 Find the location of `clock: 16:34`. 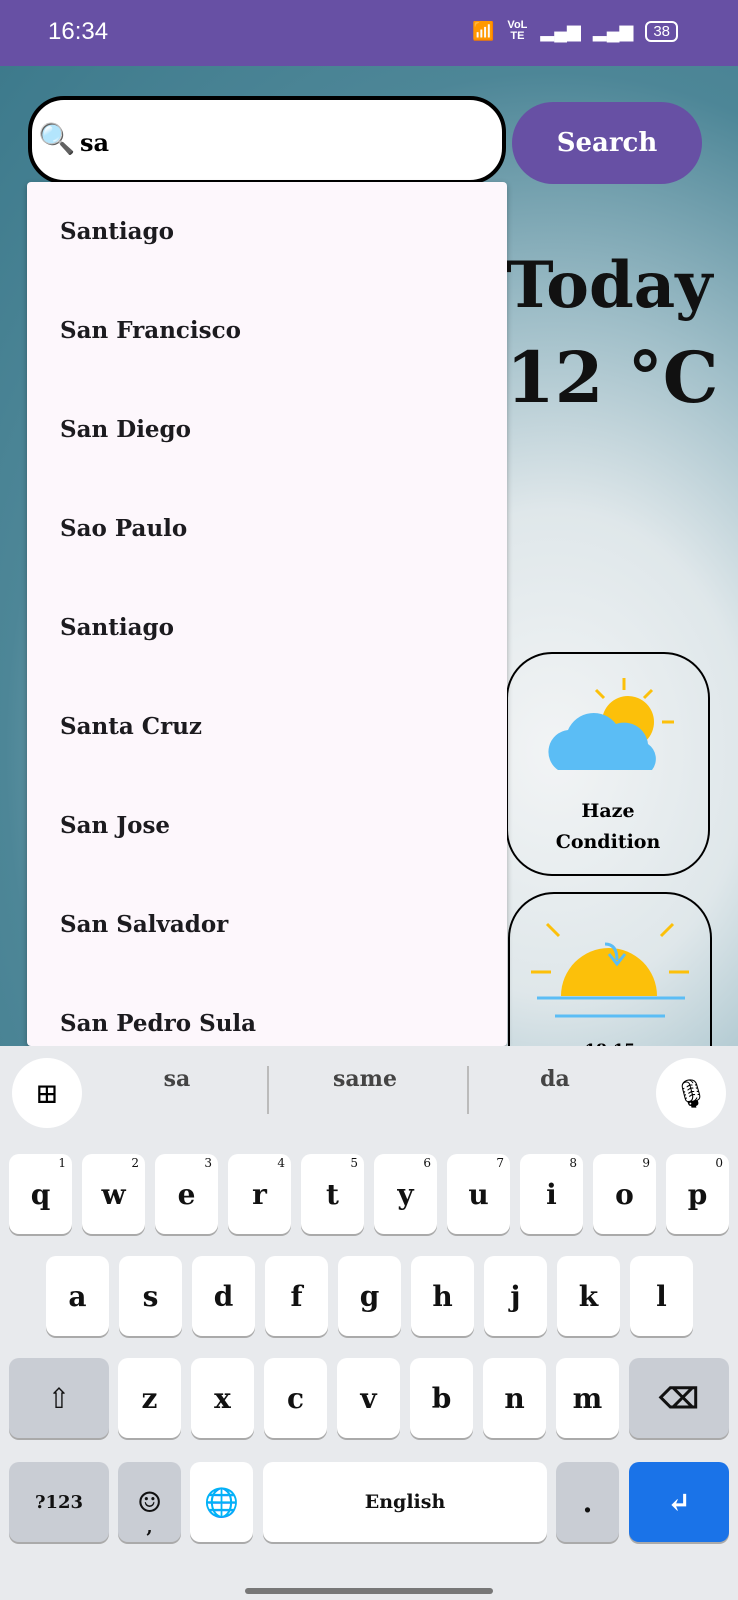

clock: 16:34 is located at coordinates (78, 31).